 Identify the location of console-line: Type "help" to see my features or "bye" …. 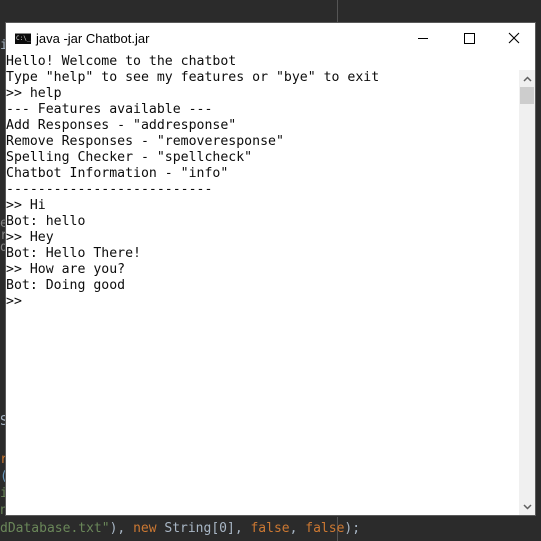
(193, 77).